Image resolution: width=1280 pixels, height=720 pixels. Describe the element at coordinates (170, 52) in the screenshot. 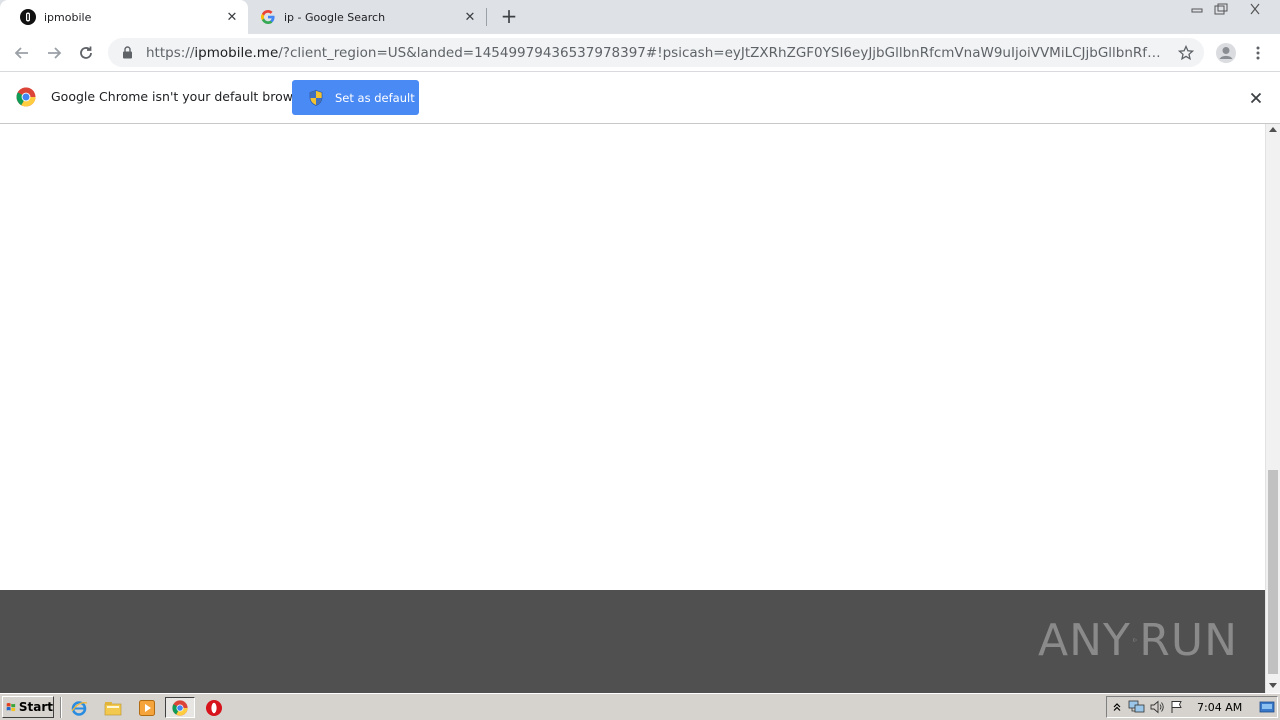

I see `url-scheme: https://` at that location.